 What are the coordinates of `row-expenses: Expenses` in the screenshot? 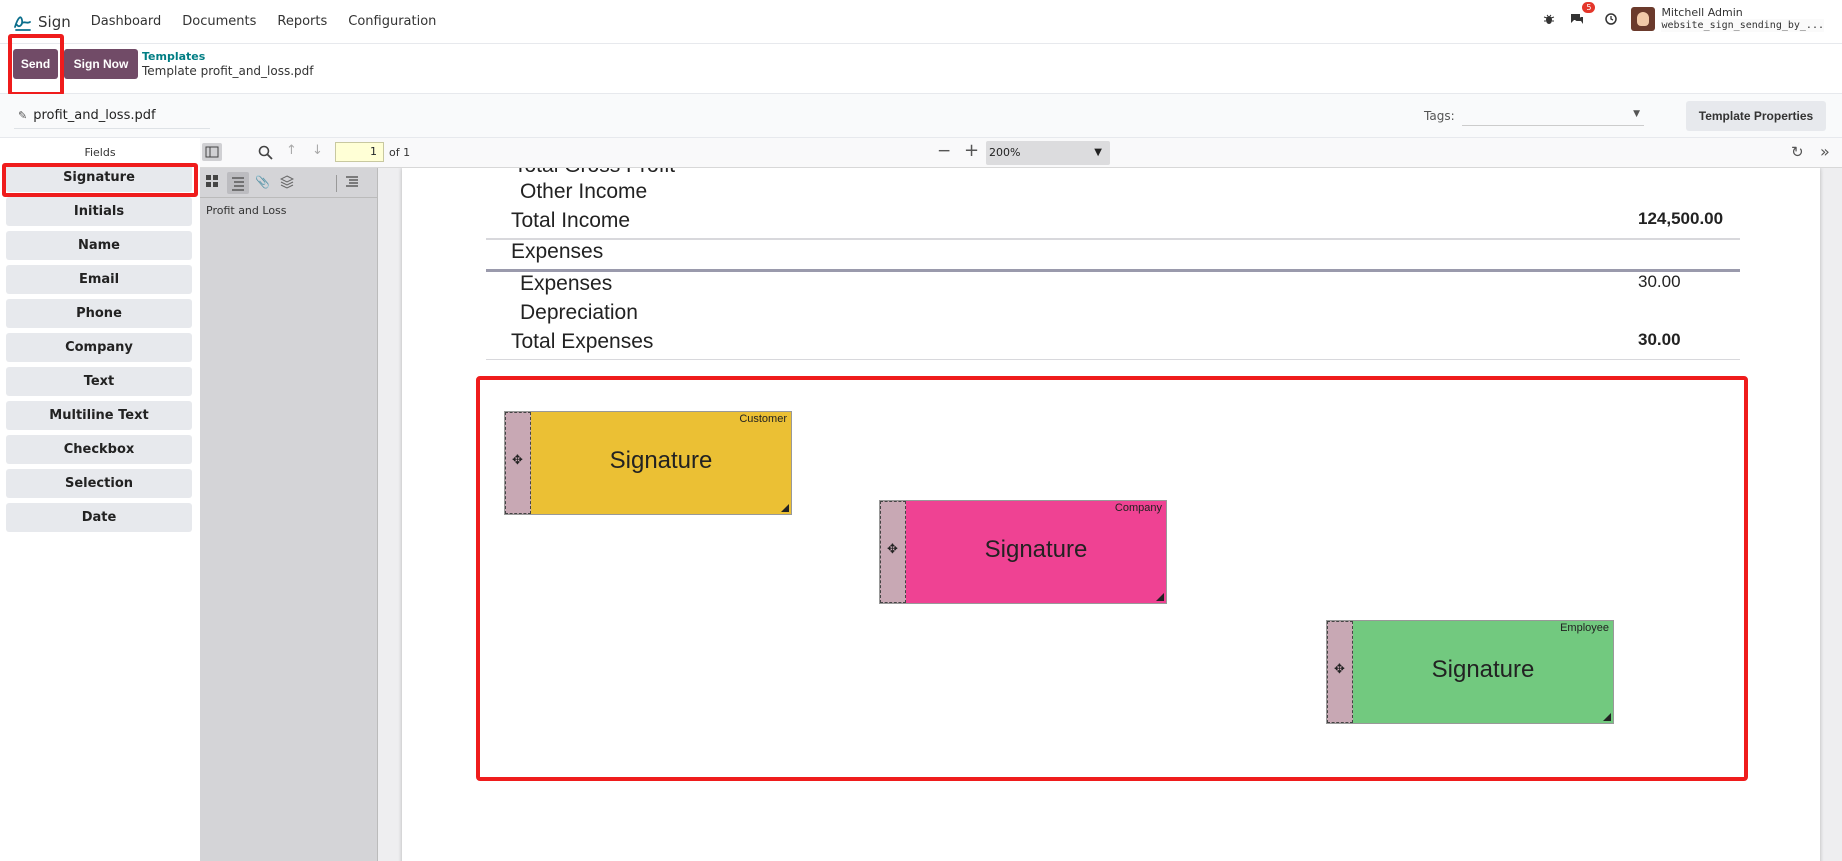 It's located at (566, 283).